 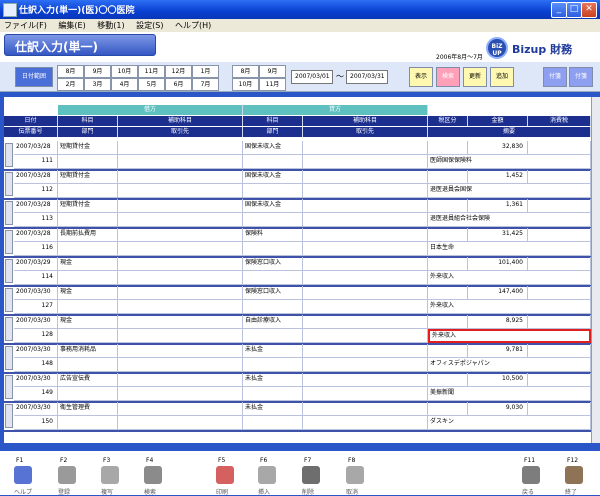 I want to click on add-button: 追加, so click(x=502, y=77).